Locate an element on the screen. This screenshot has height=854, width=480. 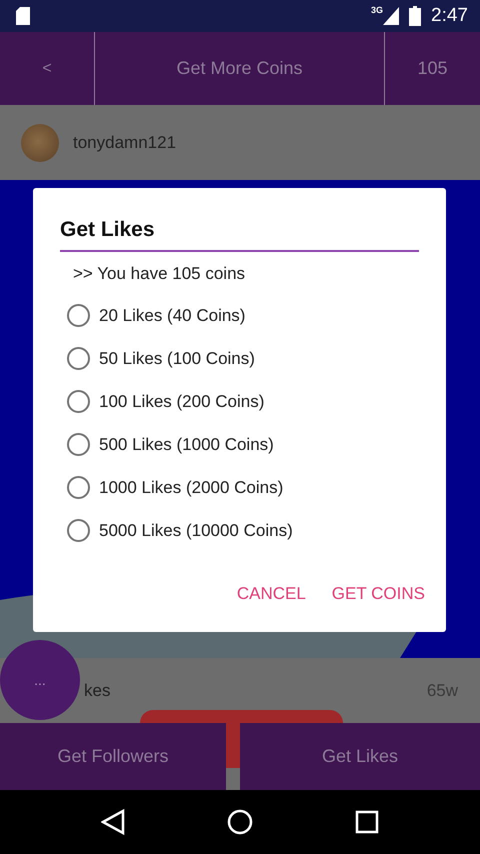
likes-option: 500 Likes (1000 Coins) is located at coordinates (239, 444).